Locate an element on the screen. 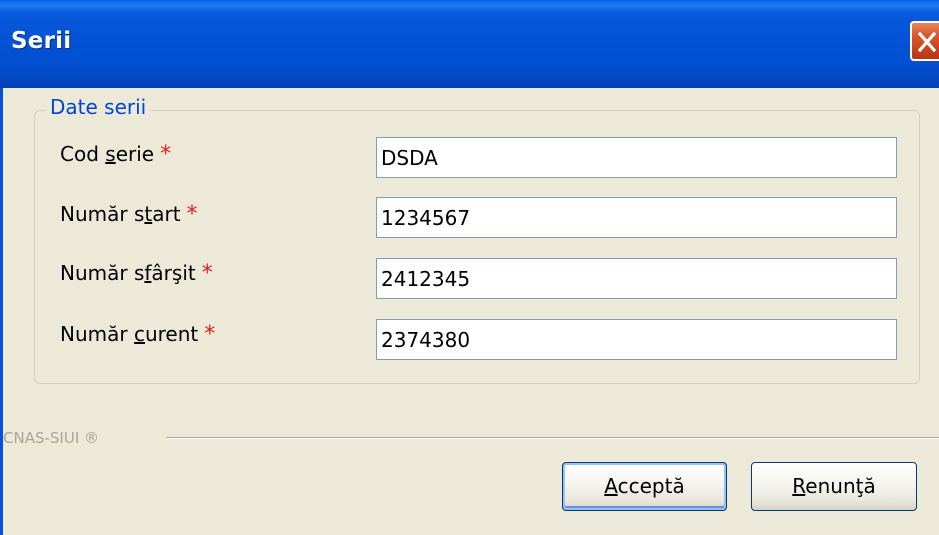 This screenshot has height=535, width=939. numar-start-label: Număr start * is located at coordinates (129, 214).